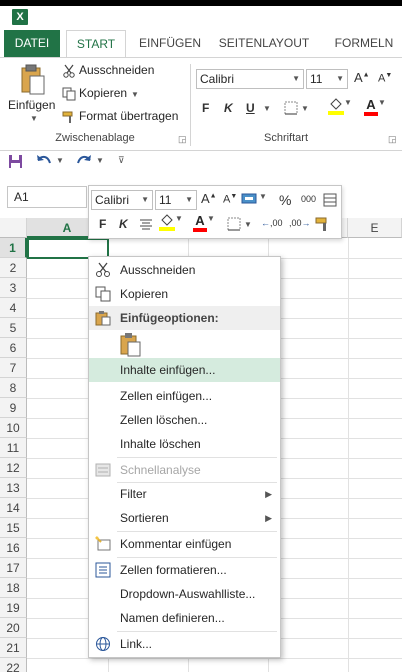 This screenshot has width=402, height=672. What do you see at coordinates (176, 200) in the screenshot?
I see `mini-font-size-combo: 11 ▼` at bounding box center [176, 200].